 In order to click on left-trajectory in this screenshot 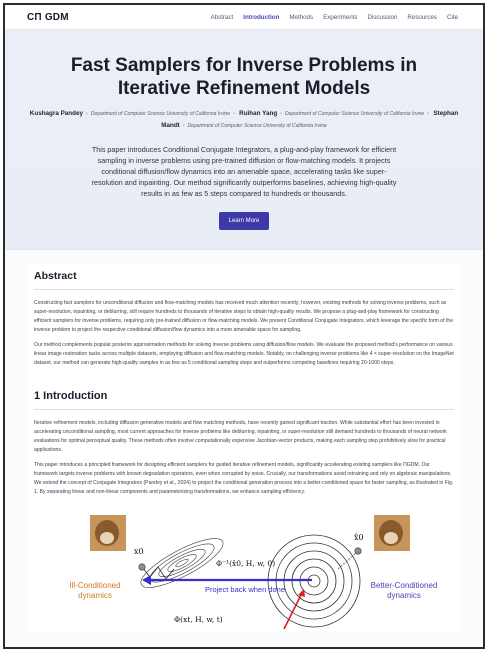, I will do `click(158, 573)`.